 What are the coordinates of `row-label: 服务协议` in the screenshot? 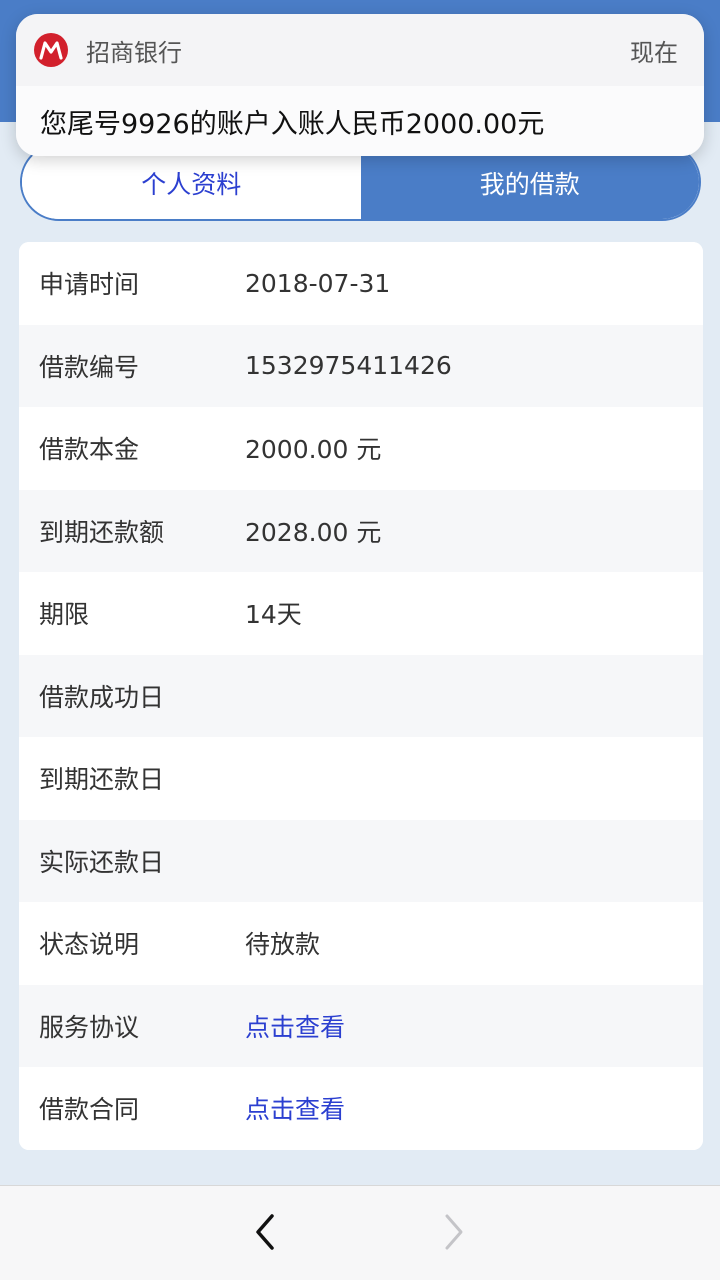 It's located at (89, 1027).